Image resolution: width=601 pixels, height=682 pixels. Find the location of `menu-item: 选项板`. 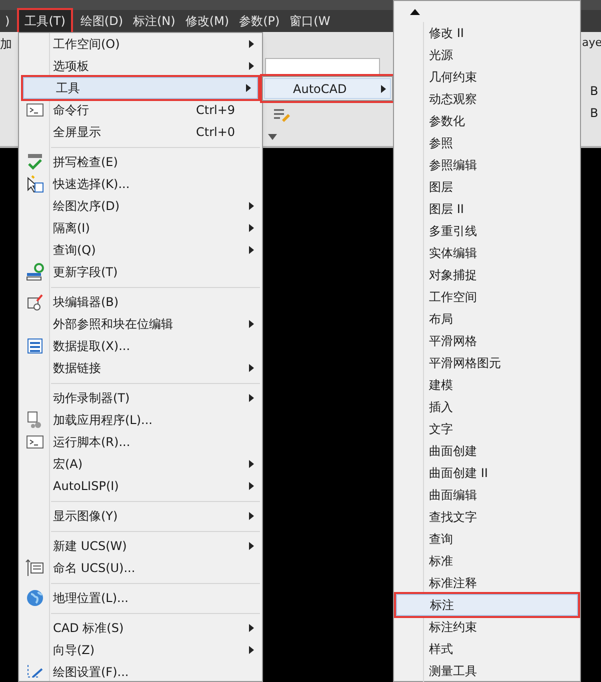

menu-item: 选项板 is located at coordinates (140, 66).